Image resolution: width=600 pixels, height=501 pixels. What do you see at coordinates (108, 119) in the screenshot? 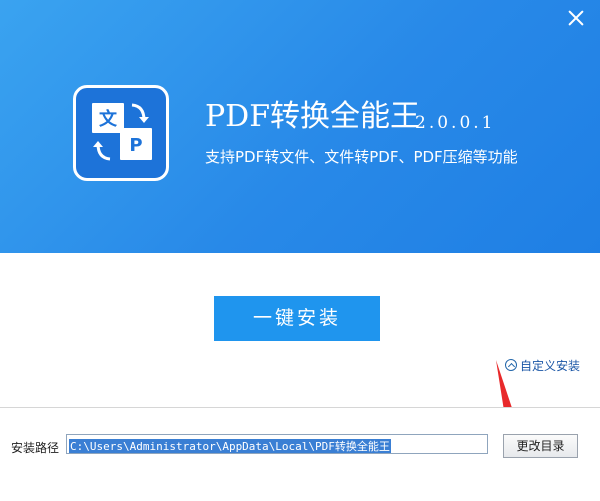
I see `logo-glyph-left: 文` at bounding box center [108, 119].